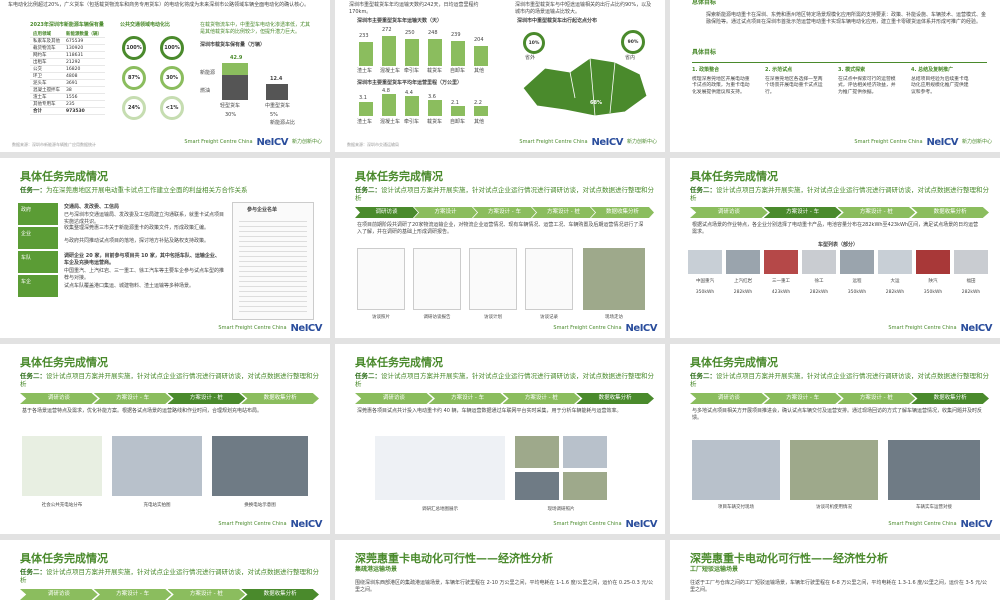  What do you see at coordinates (704, 3) in the screenshot?
I see `section-title-overall: 总体目标` at bounding box center [704, 3].